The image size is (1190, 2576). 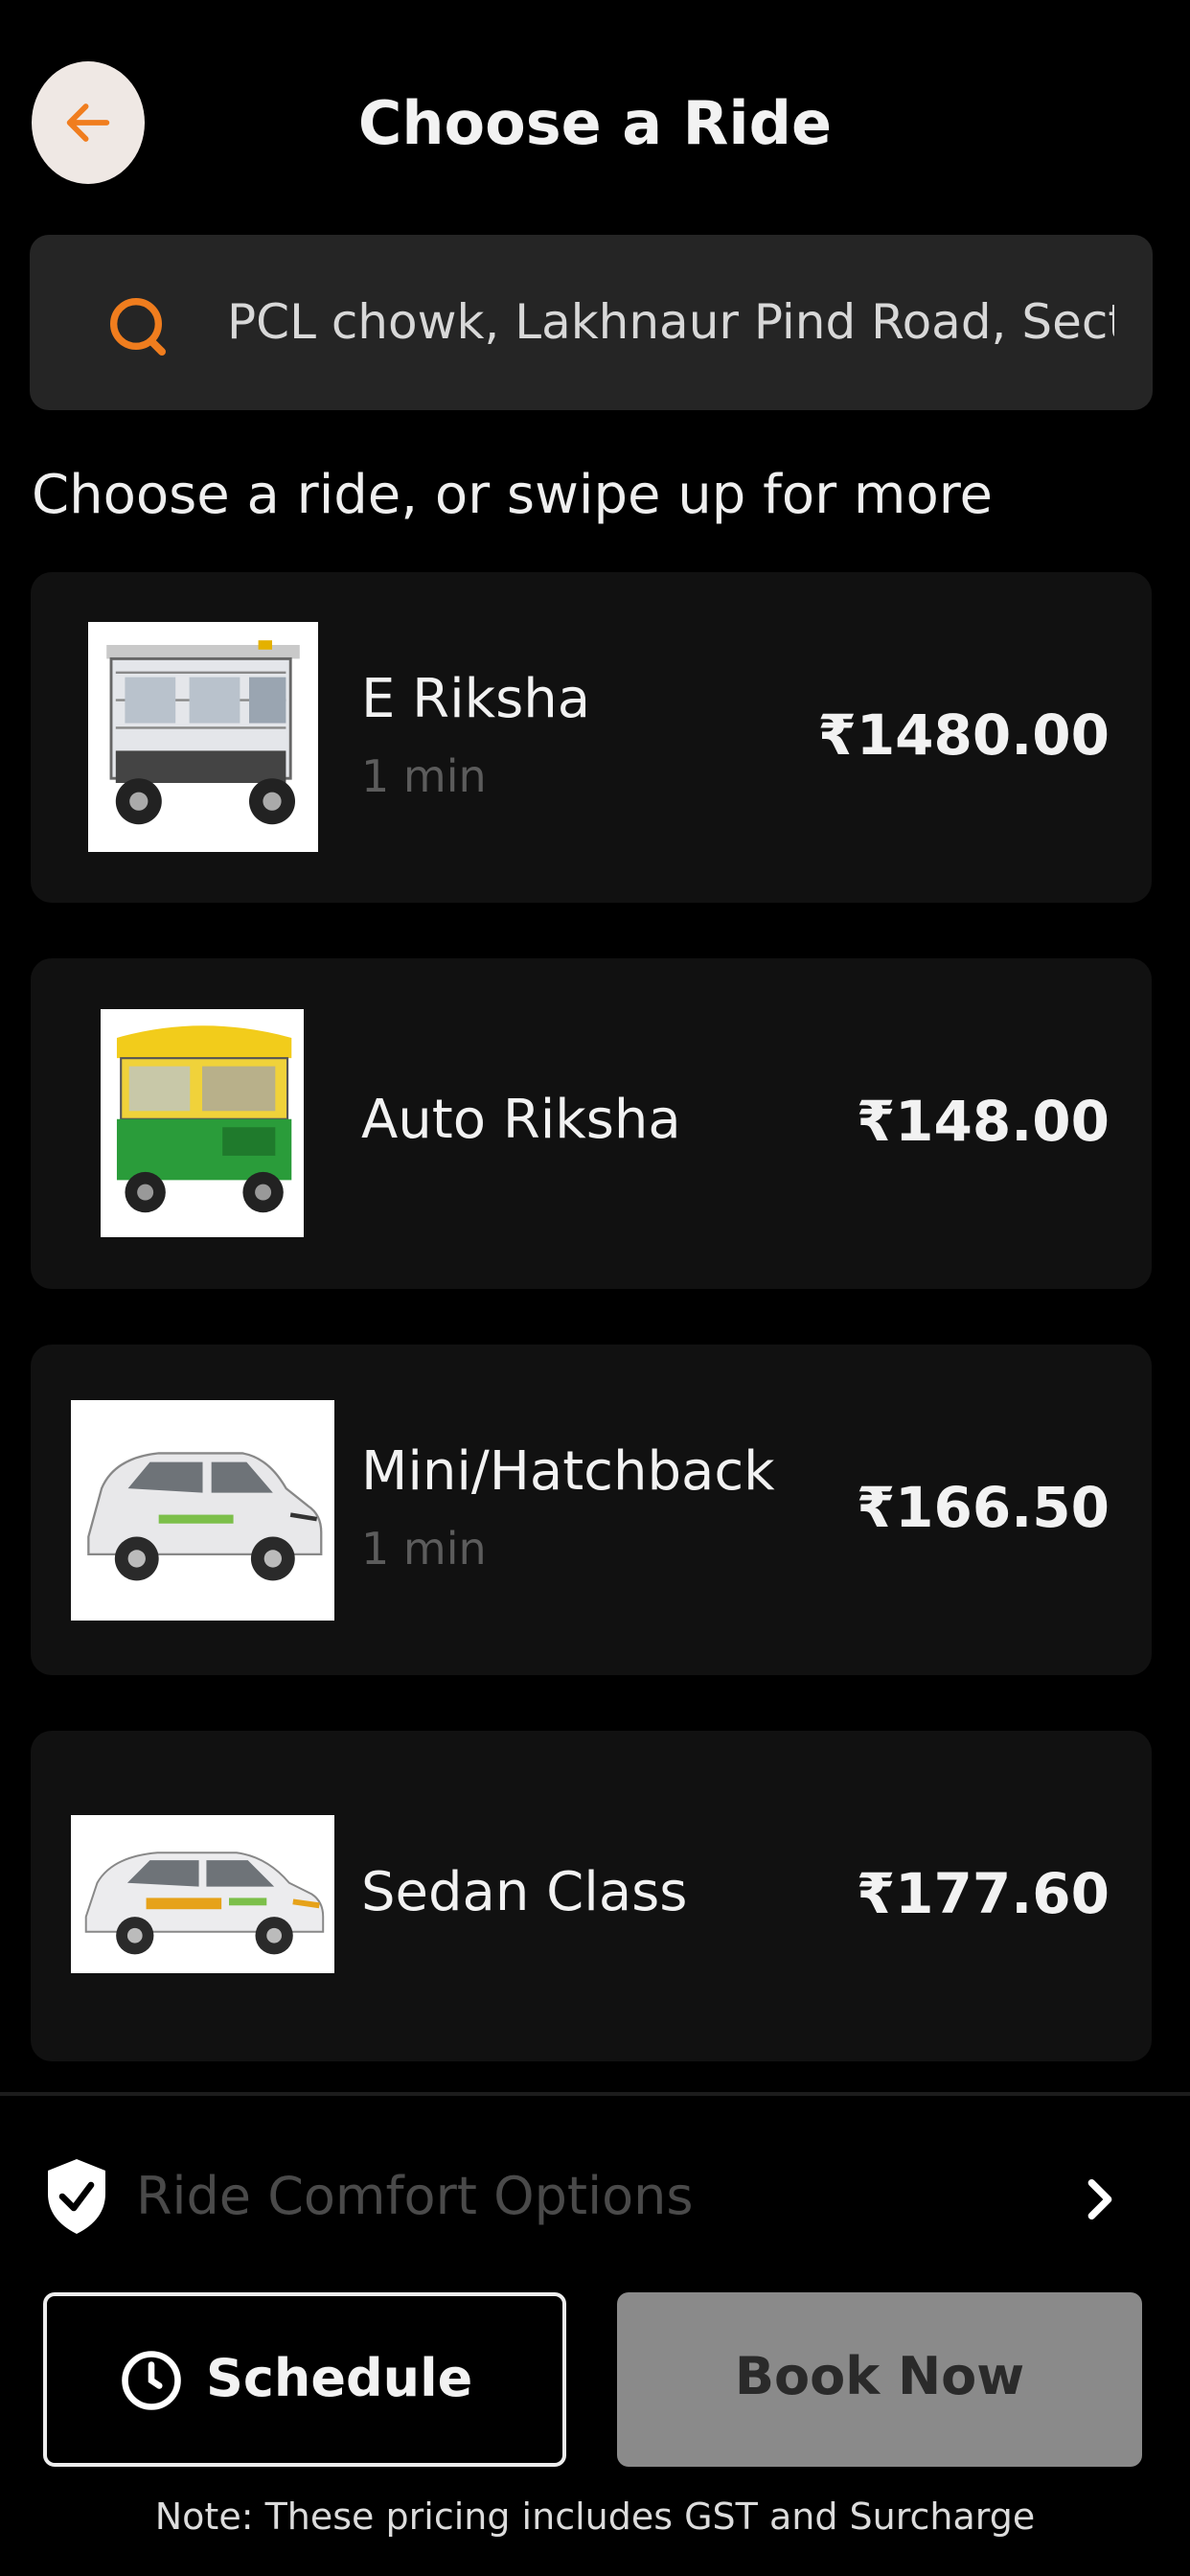 I want to click on ride-option-sedan-class: Sedan Class ₹177.60, so click(x=591, y=1896).